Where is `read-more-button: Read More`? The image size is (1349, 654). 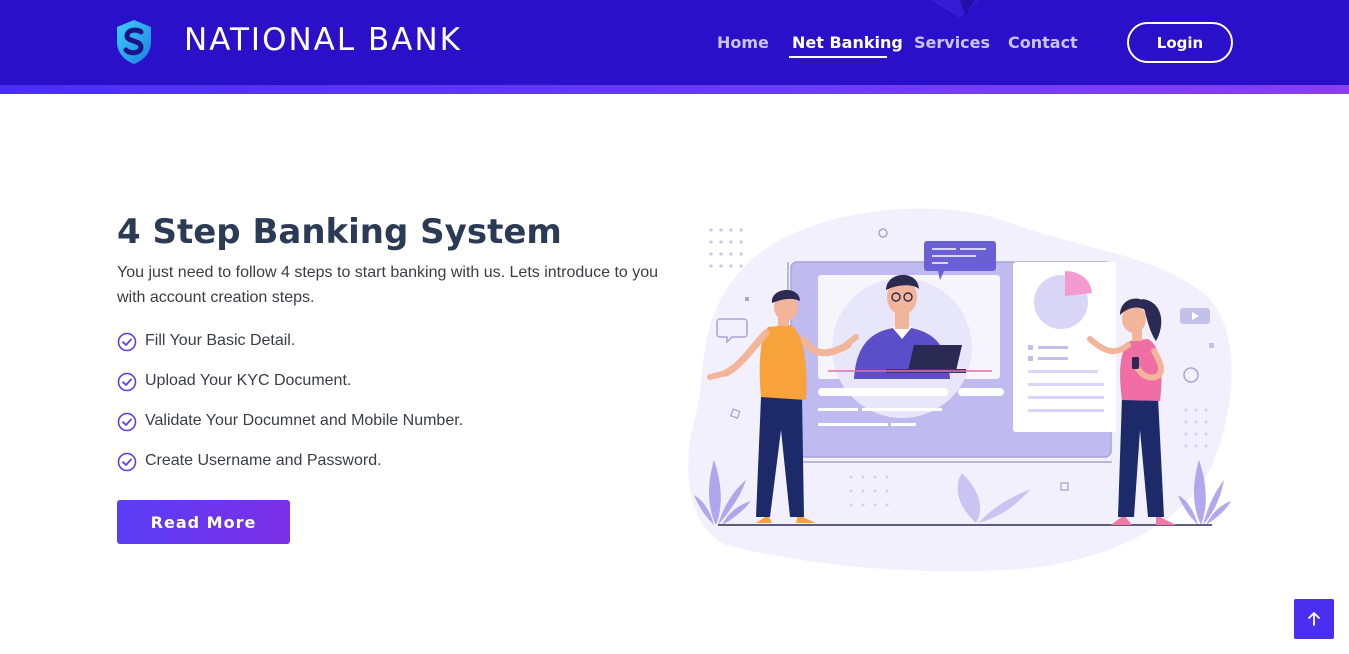
read-more-button: Read More is located at coordinates (203, 522).